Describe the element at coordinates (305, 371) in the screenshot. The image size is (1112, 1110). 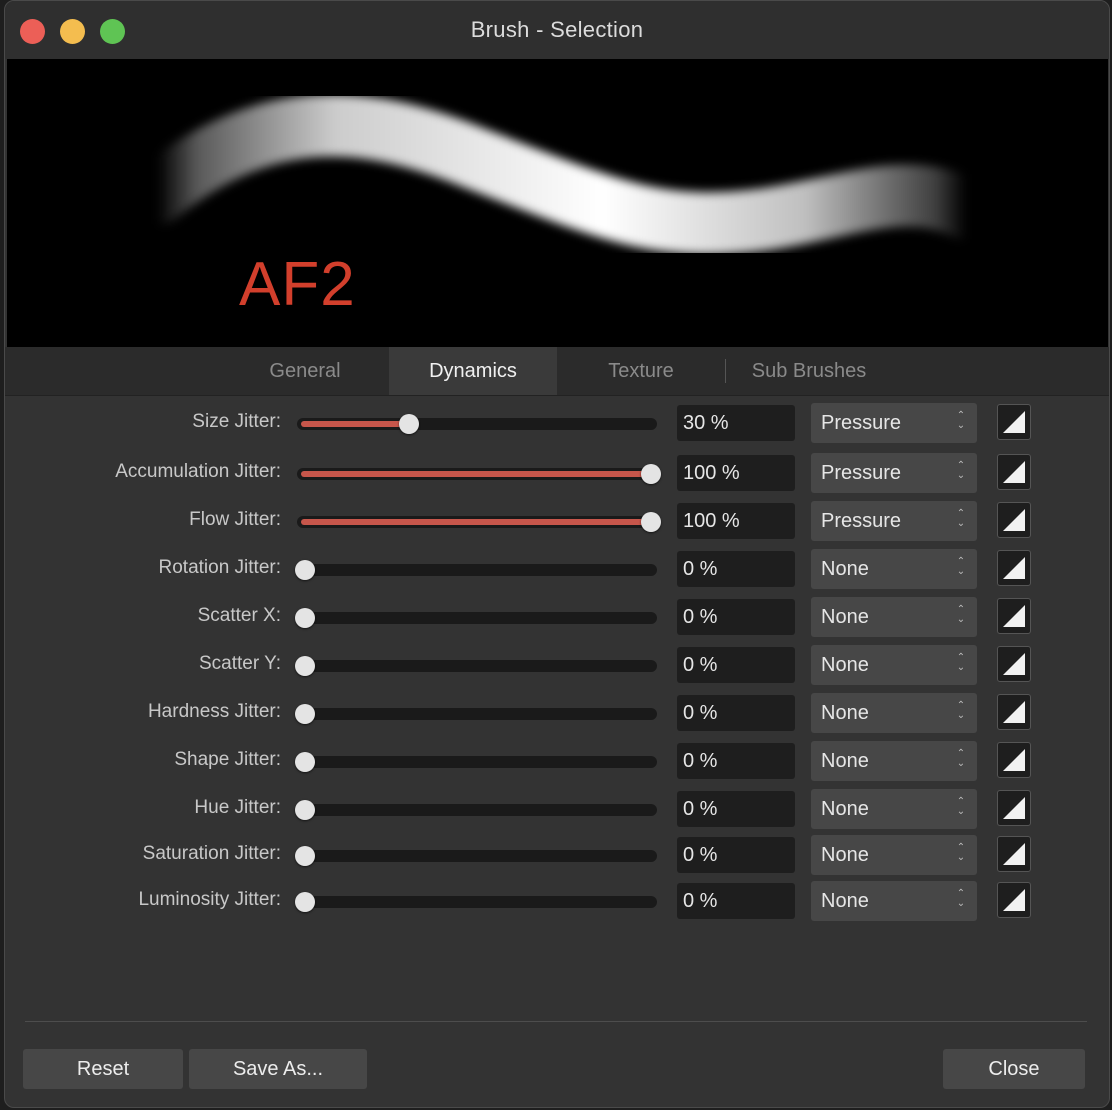
I see `tab-general: General` at that location.